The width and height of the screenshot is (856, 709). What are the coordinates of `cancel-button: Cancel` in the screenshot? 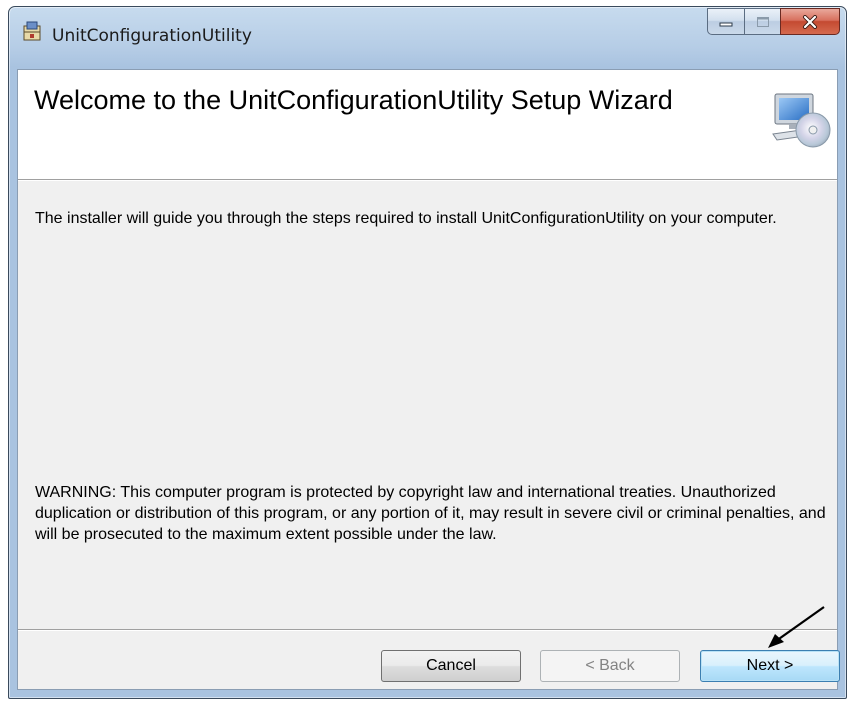 It's located at (451, 666).